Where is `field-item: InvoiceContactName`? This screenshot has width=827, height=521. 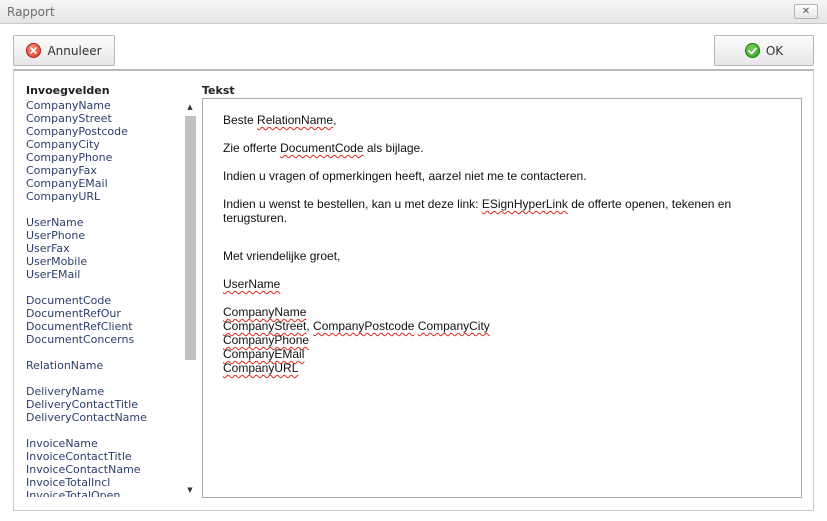 field-item: InvoiceContactName is located at coordinates (103, 469).